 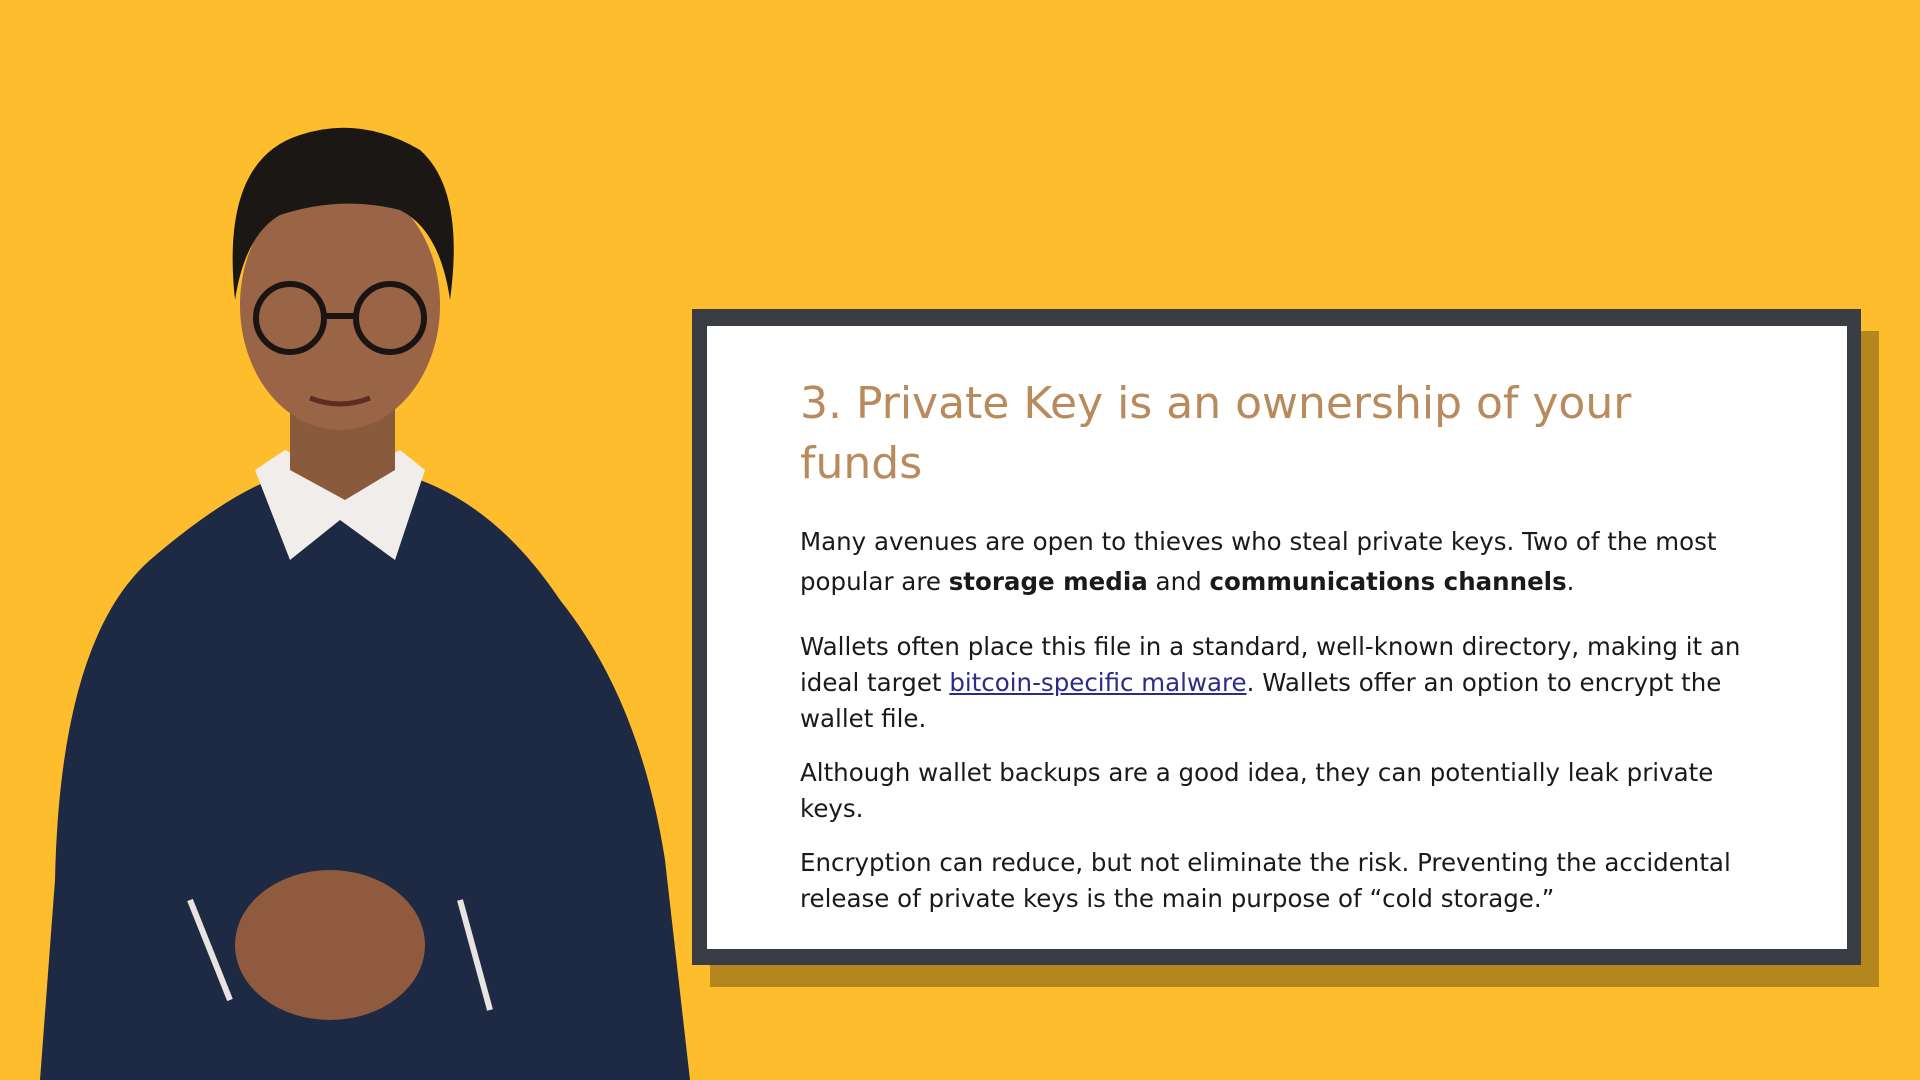 What do you see at coordinates (1048, 581) in the screenshot?
I see `paragraph-1-bold-storage-media: storage media` at bounding box center [1048, 581].